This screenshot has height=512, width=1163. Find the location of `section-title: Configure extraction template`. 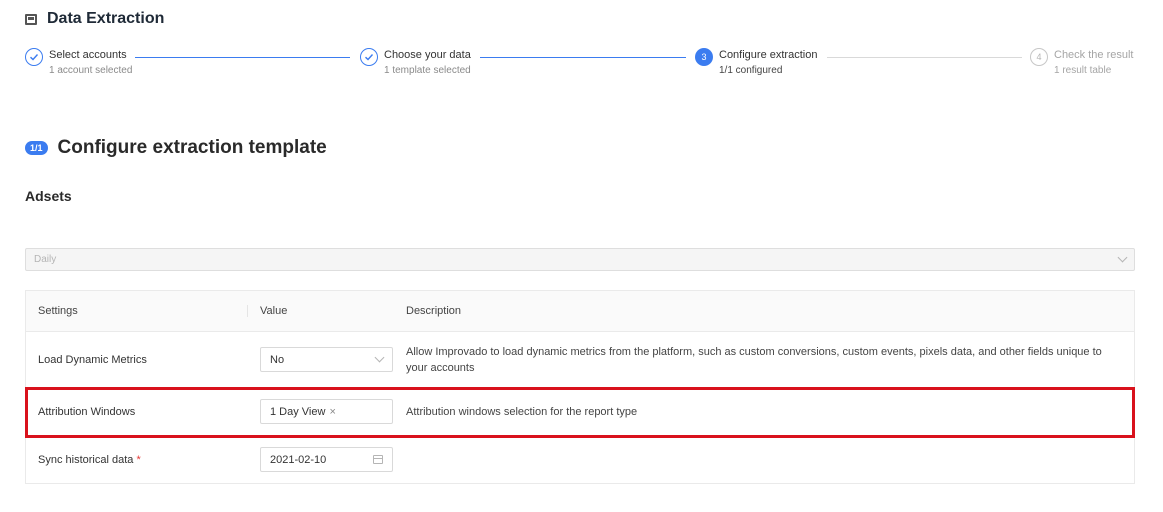

section-title: Configure extraction template is located at coordinates (192, 147).